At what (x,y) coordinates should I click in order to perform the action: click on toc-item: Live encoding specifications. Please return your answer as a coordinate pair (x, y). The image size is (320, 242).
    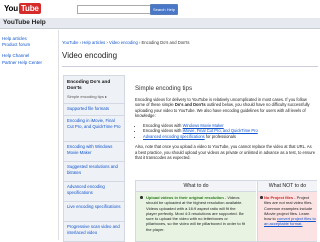
    Looking at the image, I should click on (94, 206).